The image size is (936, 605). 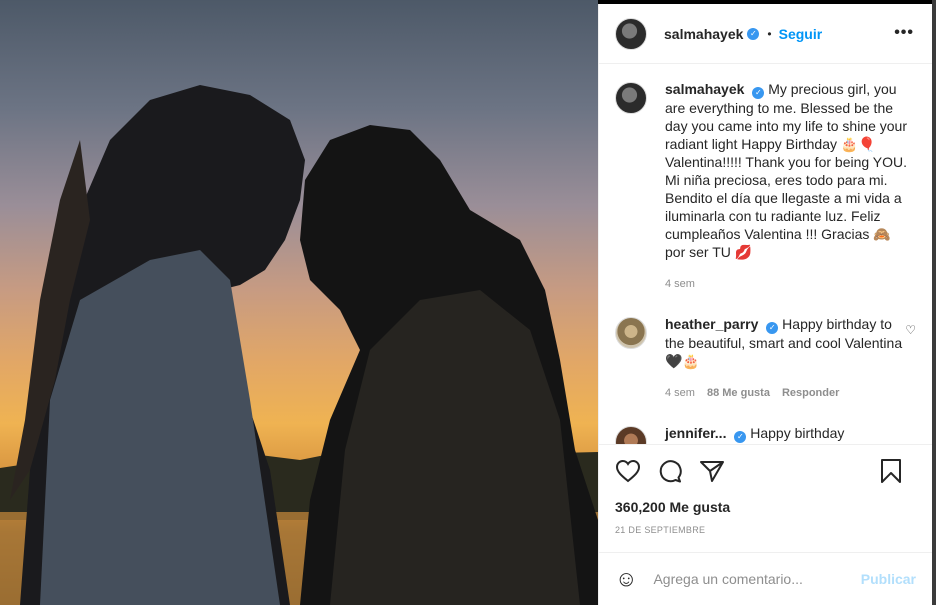 What do you see at coordinates (797, 433) in the screenshot?
I see `comment-text: Happy birthday` at bounding box center [797, 433].